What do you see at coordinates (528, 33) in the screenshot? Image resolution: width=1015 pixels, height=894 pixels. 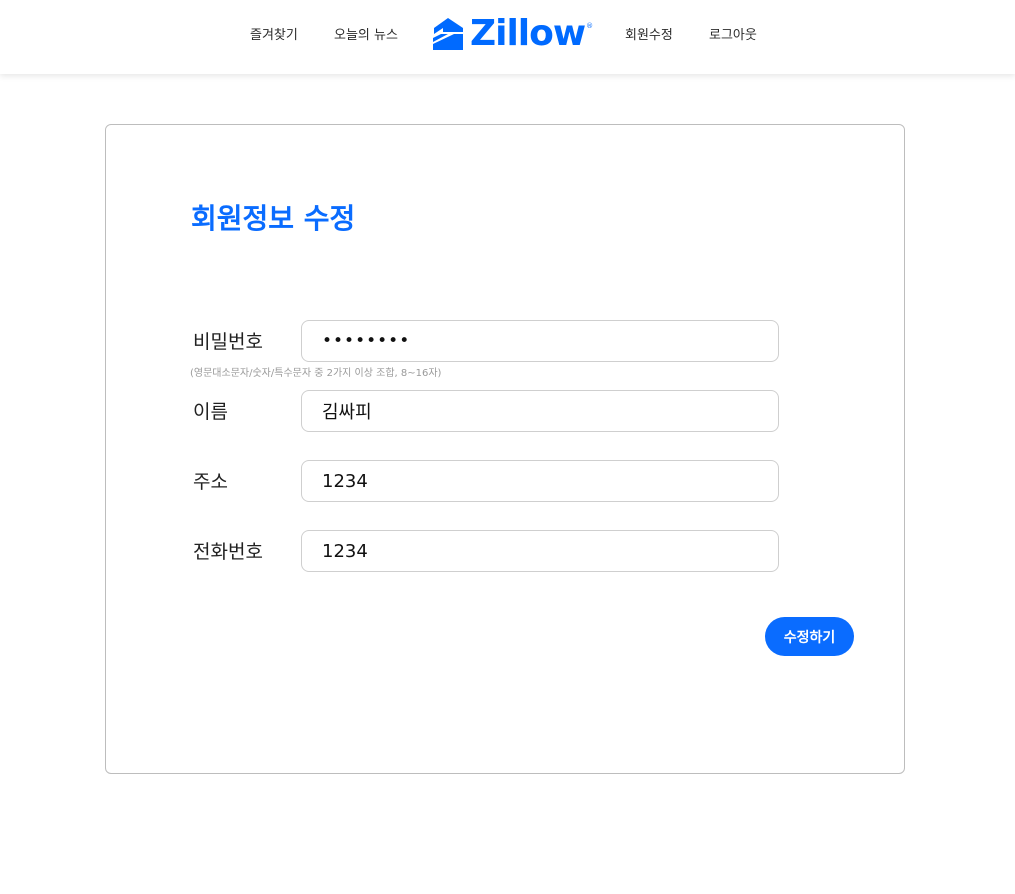 I see `logo-wordmark: Zillow` at bounding box center [528, 33].